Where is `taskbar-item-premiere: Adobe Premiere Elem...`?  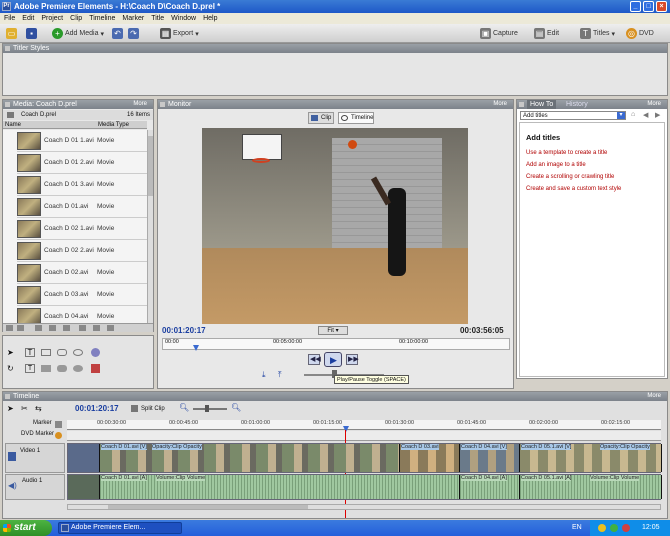
taskbar-item-premiere: Adobe Premiere Elem... is located at coordinates (120, 528).